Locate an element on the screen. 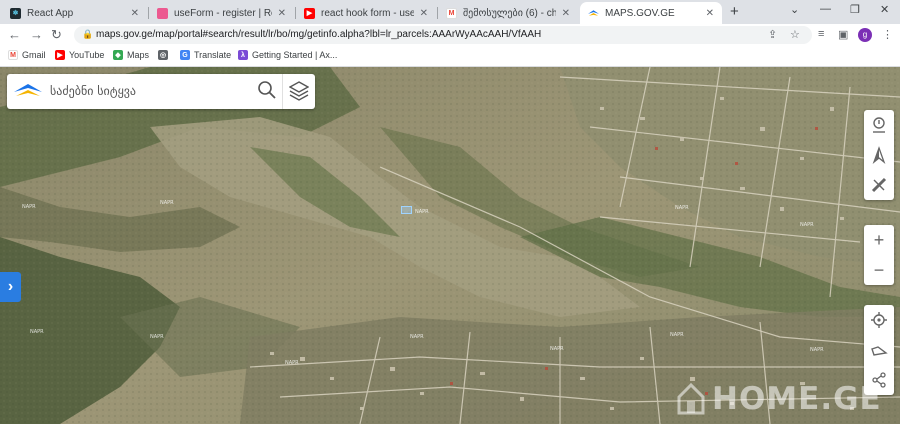 This screenshot has width=900, height=424. bookmark-label: Maps is located at coordinates (138, 55).